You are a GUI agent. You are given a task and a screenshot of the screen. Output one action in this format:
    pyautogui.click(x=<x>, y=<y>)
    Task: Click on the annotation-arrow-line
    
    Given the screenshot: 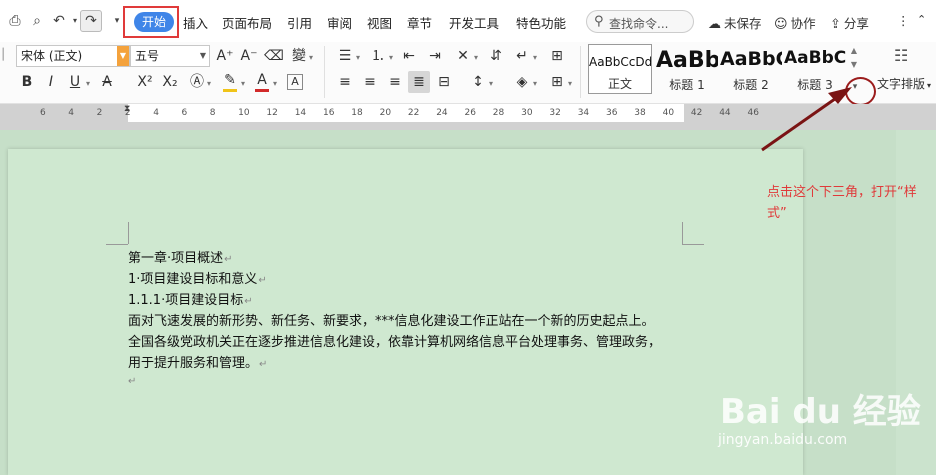 What is the action you would take?
    pyautogui.click(x=802, y=122)
    